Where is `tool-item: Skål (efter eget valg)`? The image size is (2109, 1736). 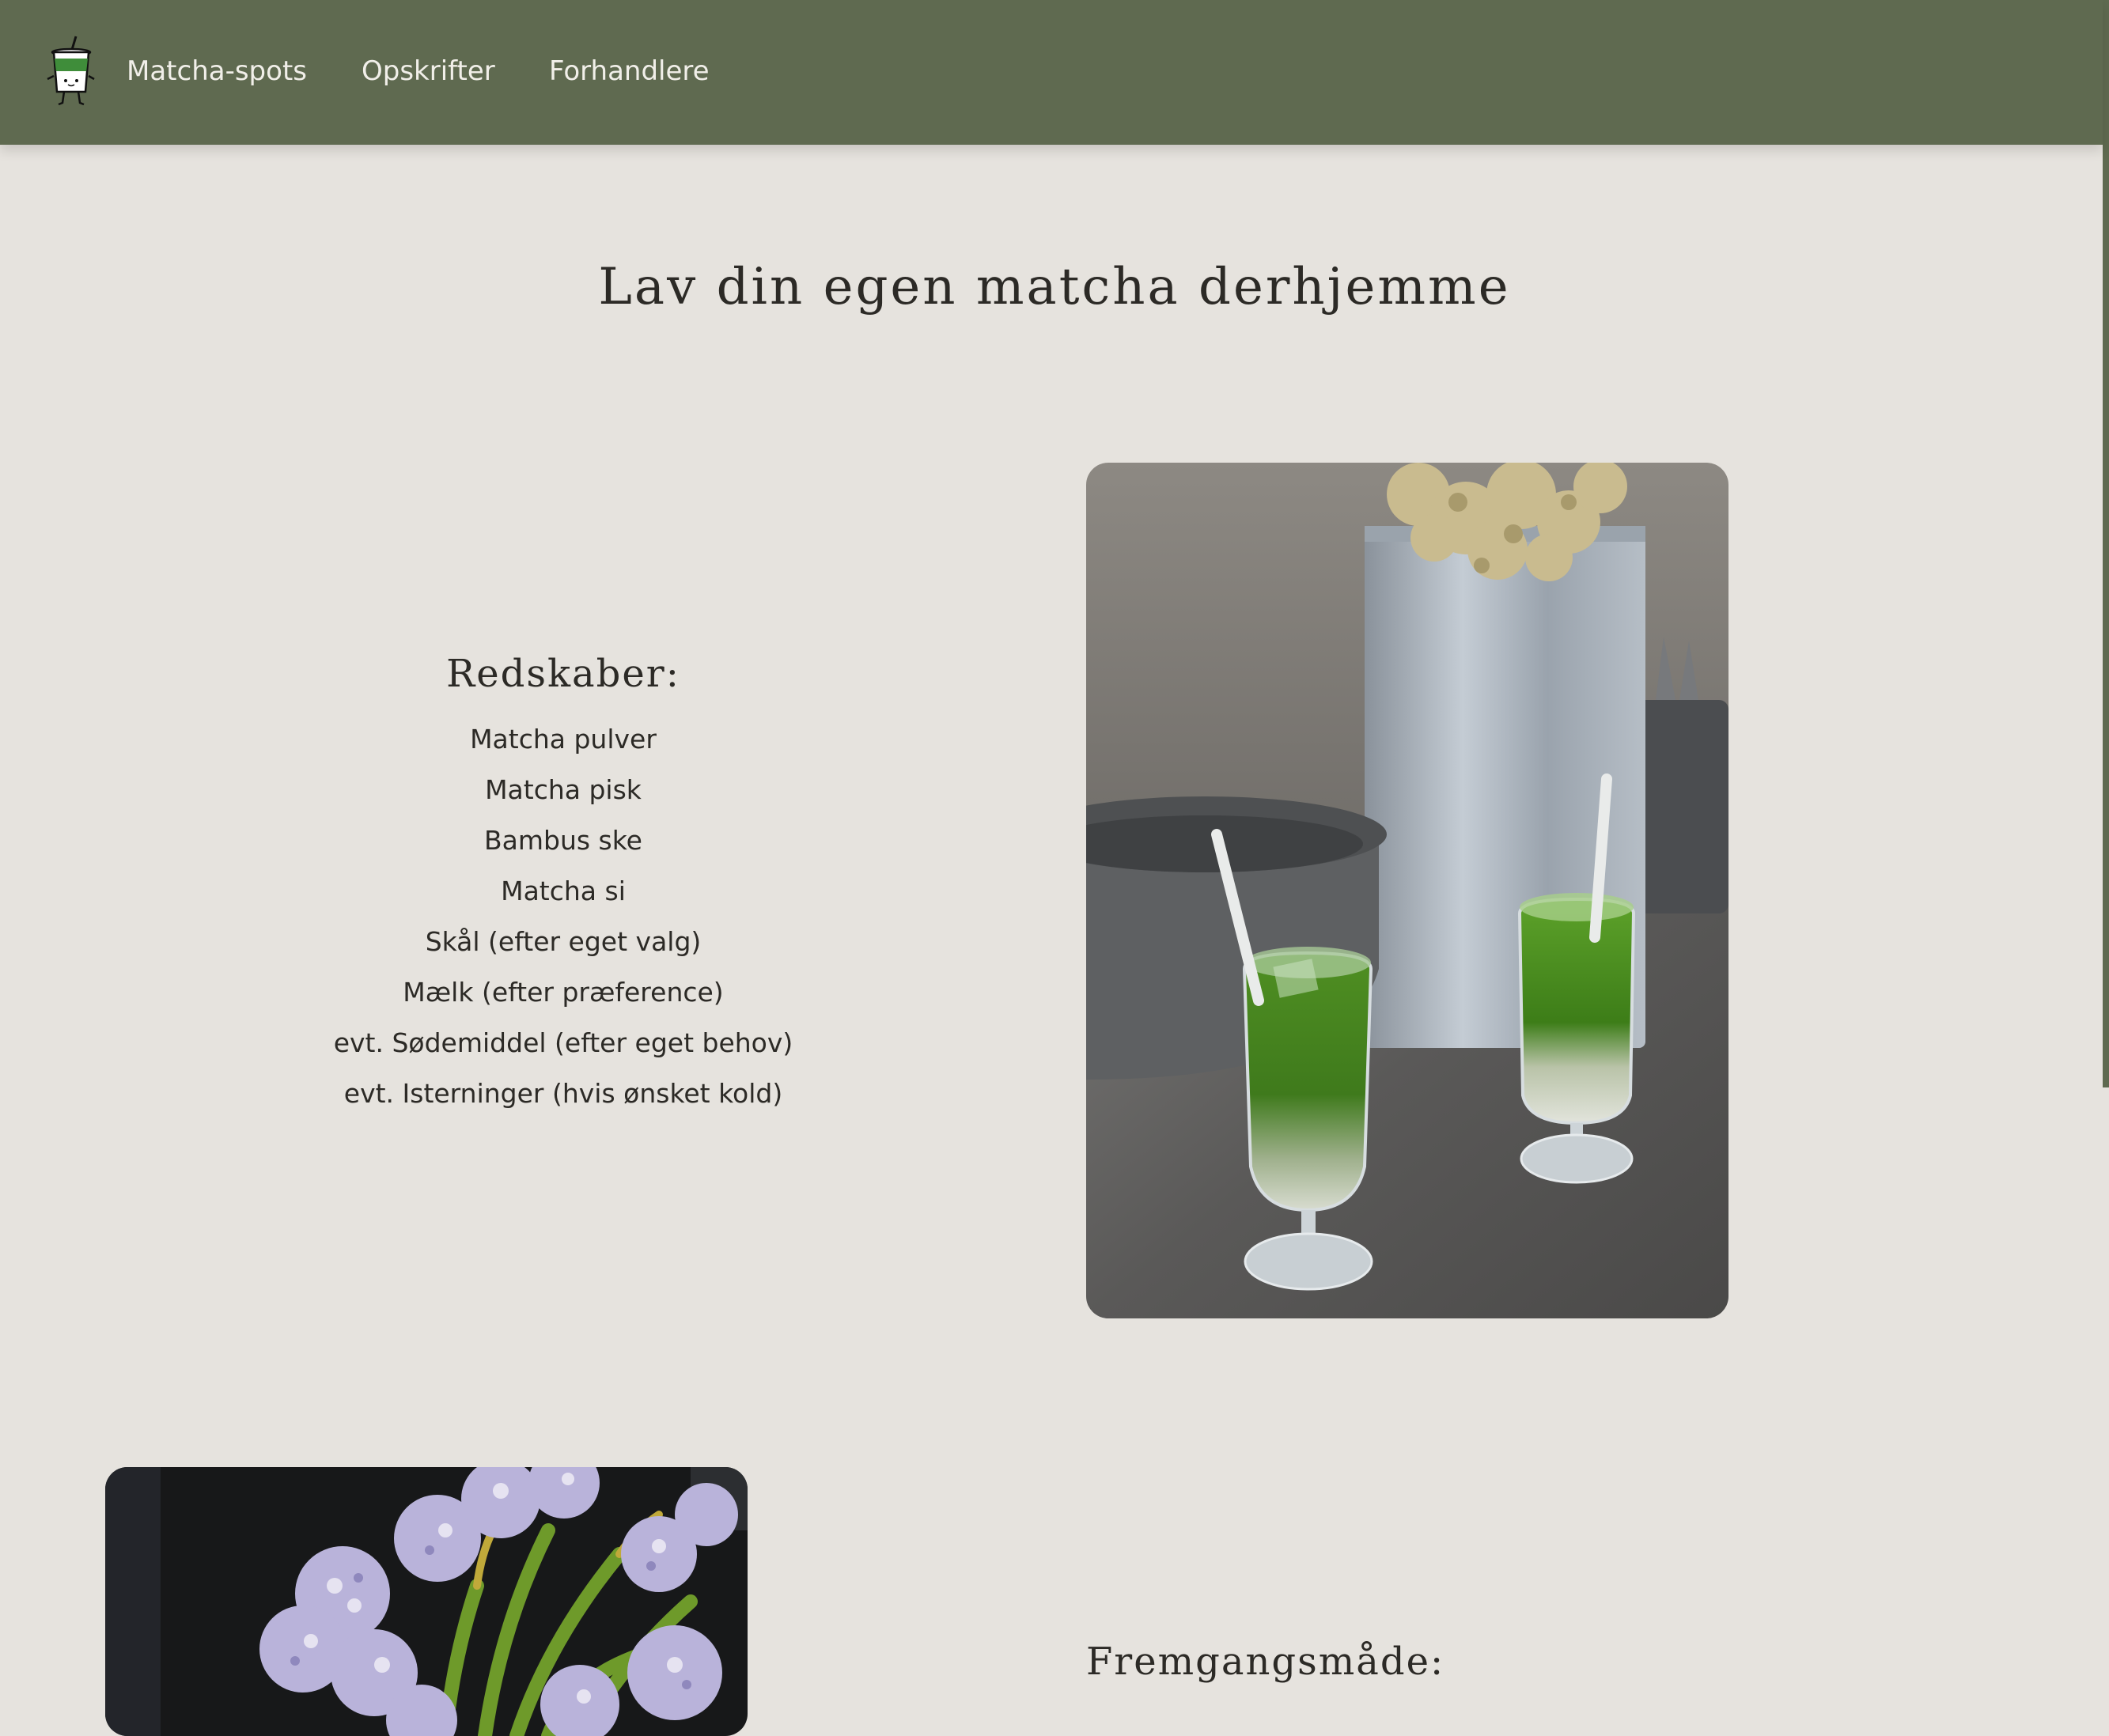
tool-item: Skål (efter eget valg) is located at coordinates (563, 942).